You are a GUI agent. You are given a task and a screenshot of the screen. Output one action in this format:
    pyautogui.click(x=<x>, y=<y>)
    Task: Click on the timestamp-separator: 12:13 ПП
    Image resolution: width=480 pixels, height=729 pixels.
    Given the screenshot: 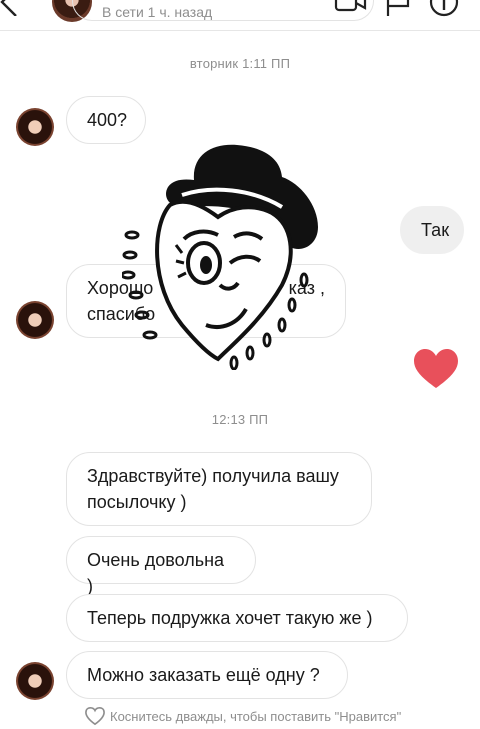 What is the action you would take?
    pyautogui.click(x=240, y=419)
    